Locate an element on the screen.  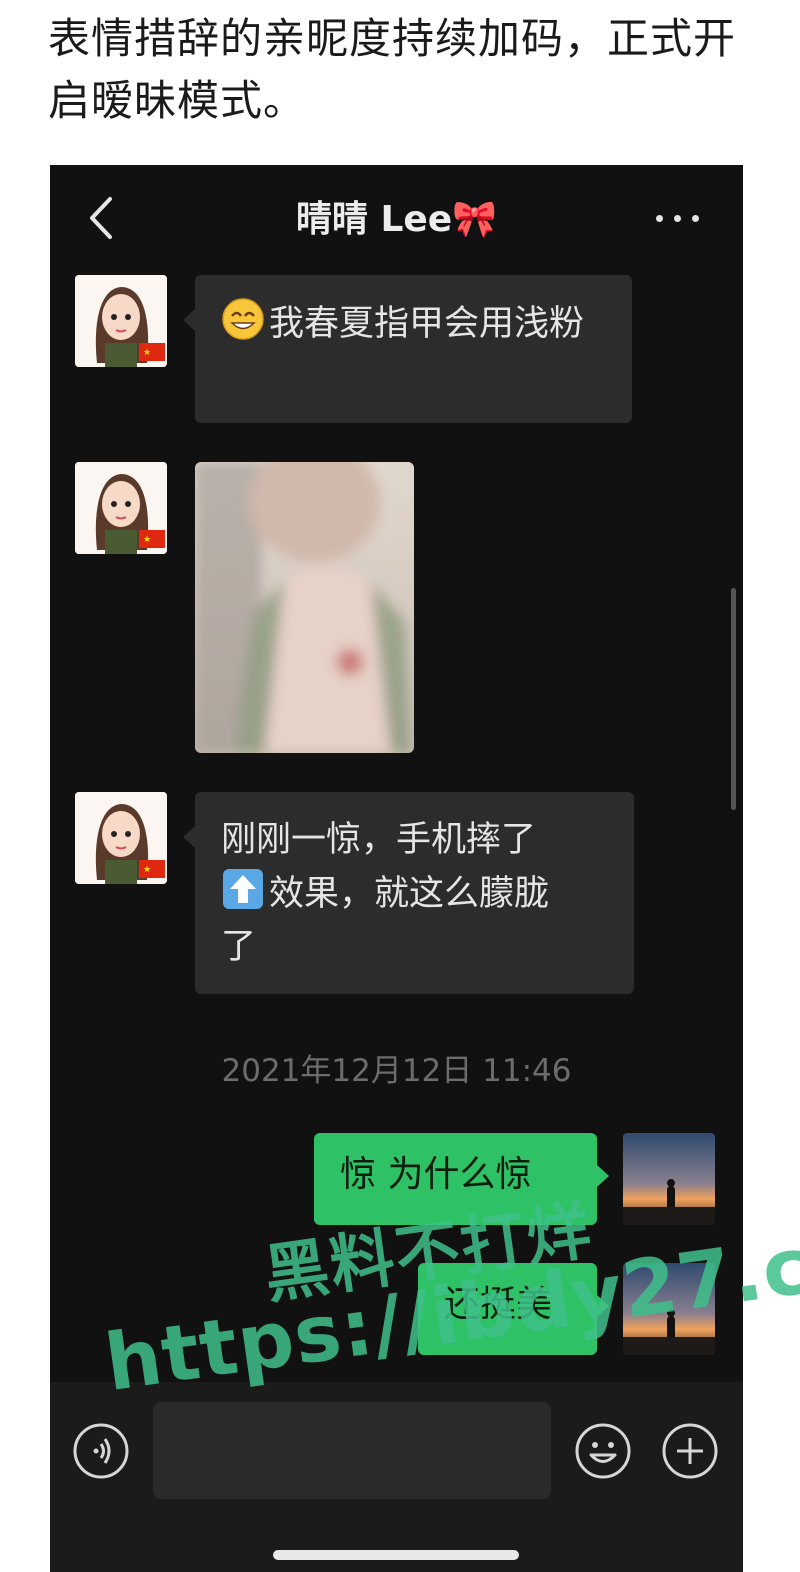
incoming-message-bubble: 我春夏指甲会用浅粉 is located at coordinates (407, 349).